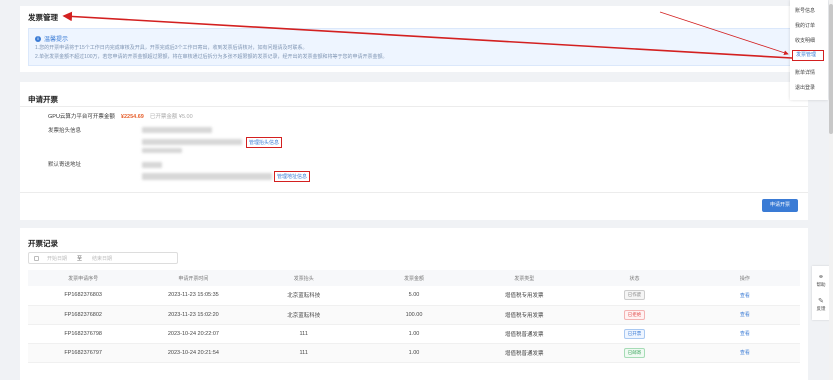  I want to click on feedback-button: ✎ 反馈, so click(821, 305).